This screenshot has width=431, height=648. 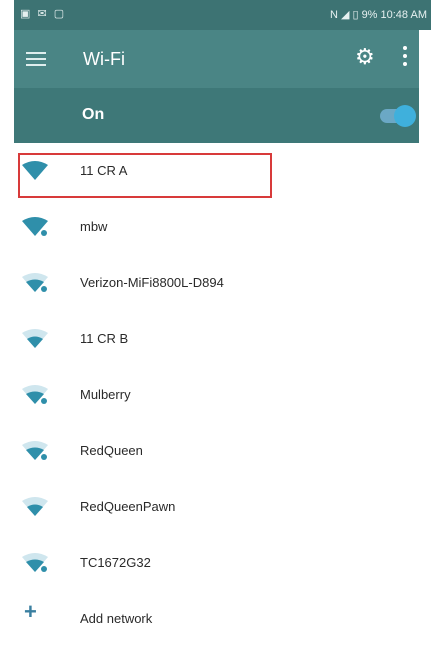 What do you see at coordinates (222, 15) in the screenshot?
I see `status-bar: ▣ ✉ ▢ N ◢ ▯ 9% 10:48 AM` at bounding box center [222, 15].